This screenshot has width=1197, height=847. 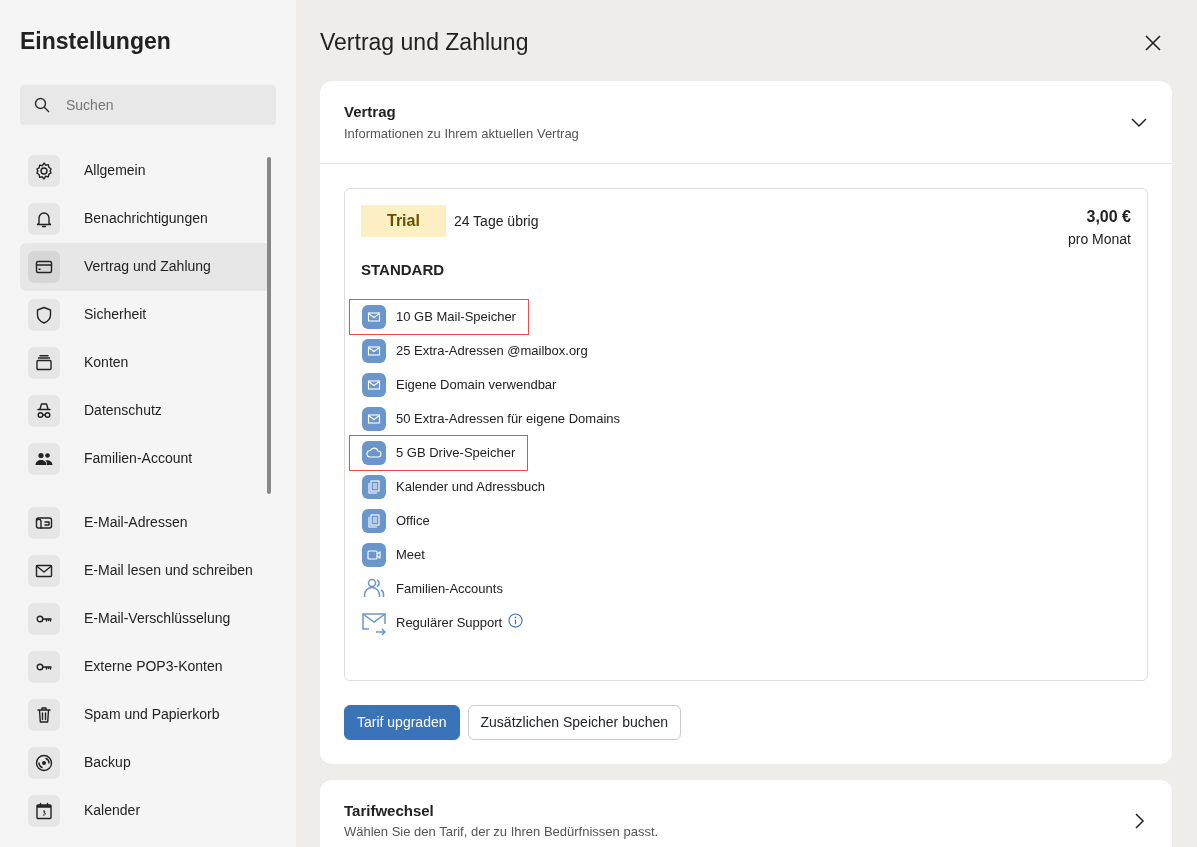 I want to click on feature-label: 25 Extra-Adressen @mailbox.org, so click(x=492, y=351).